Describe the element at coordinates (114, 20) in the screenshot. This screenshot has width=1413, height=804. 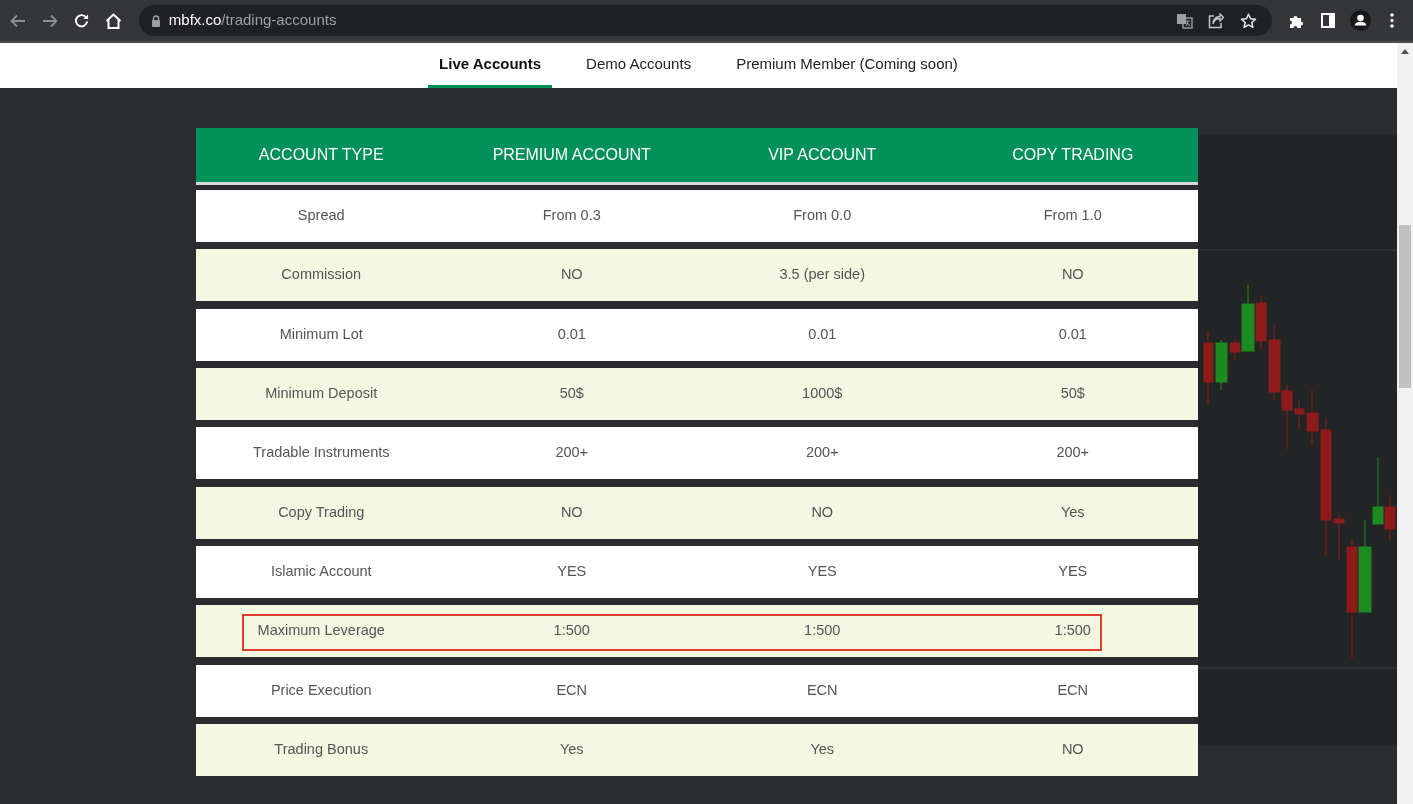
I see `home-icon` at that location.